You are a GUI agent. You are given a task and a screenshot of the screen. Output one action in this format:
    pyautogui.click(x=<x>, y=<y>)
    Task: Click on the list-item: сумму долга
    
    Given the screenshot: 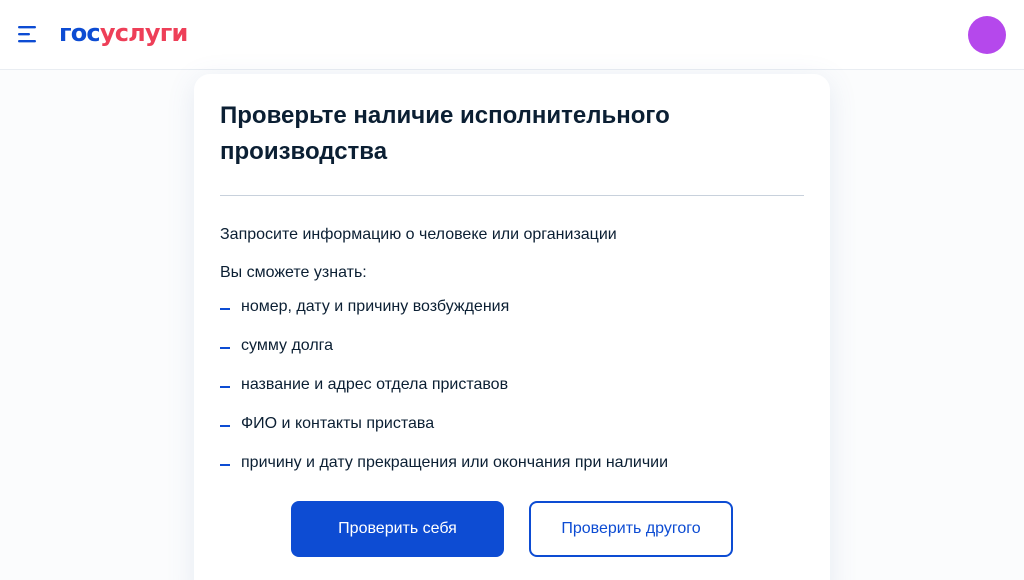 What is the action you would take?
    pyautogui.click(x=444, y=353)
    